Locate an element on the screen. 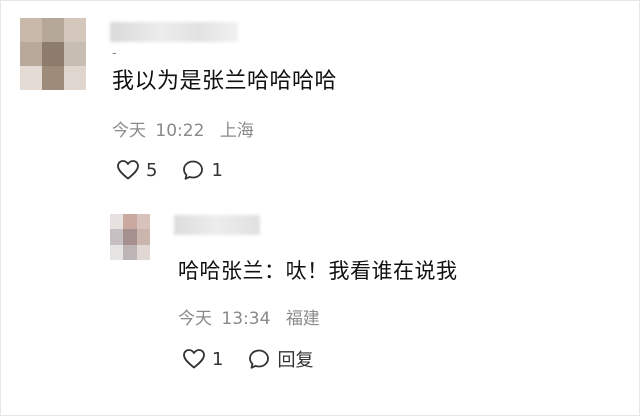  comment-date: 今天 is located at coordinates (129, 131).